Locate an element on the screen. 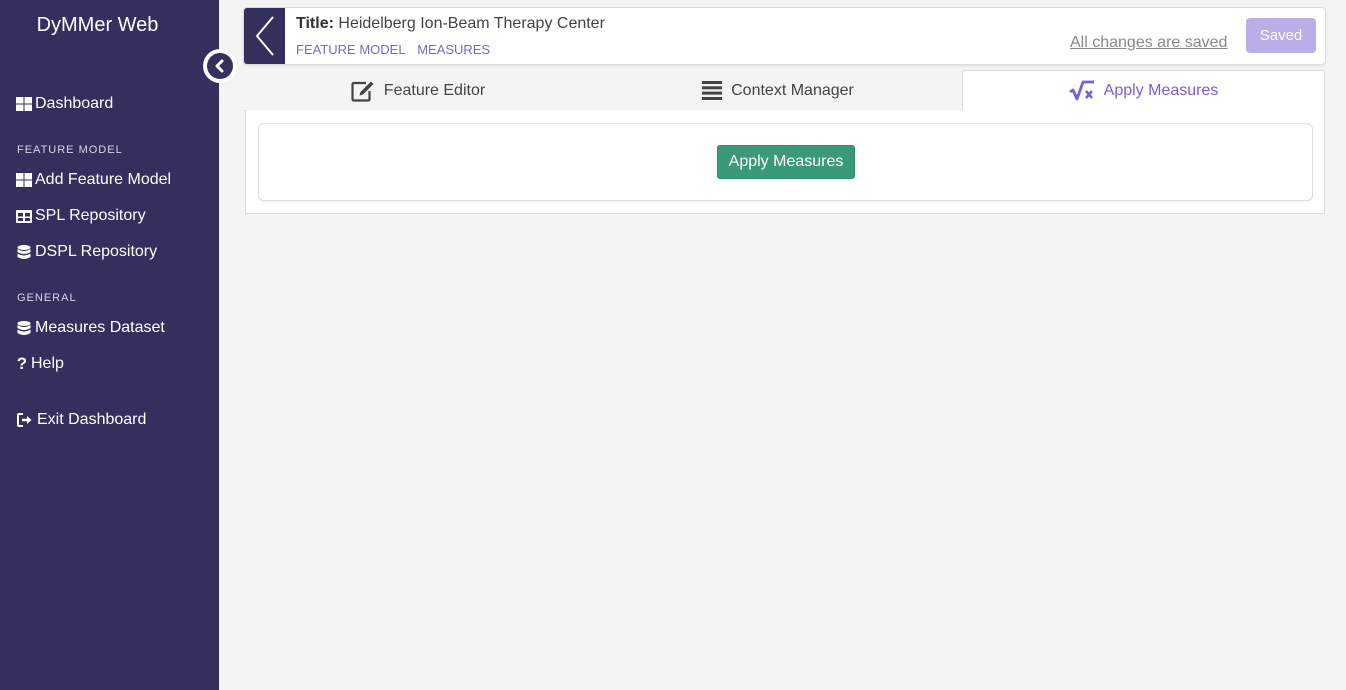 The image size is (1346, 690). sidebar-item-label: Add Feature Model is located at coordinates (103, 179).